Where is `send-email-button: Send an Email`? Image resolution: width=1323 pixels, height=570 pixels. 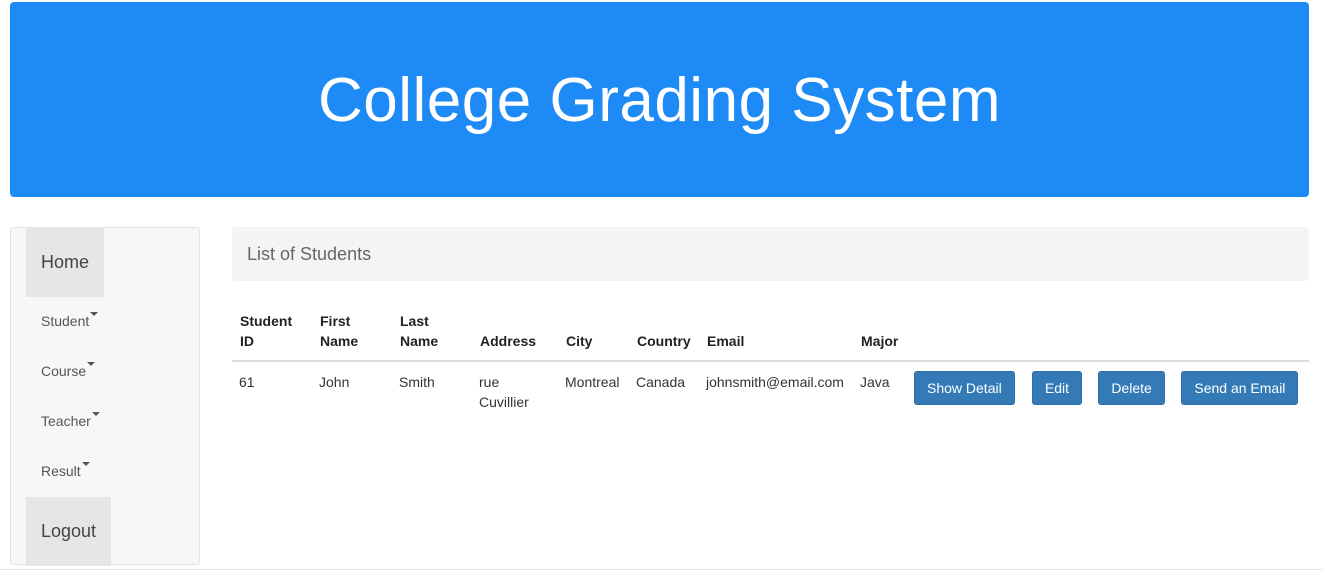 send-email-button: Send an Email is located at coordinates (1240, 388).